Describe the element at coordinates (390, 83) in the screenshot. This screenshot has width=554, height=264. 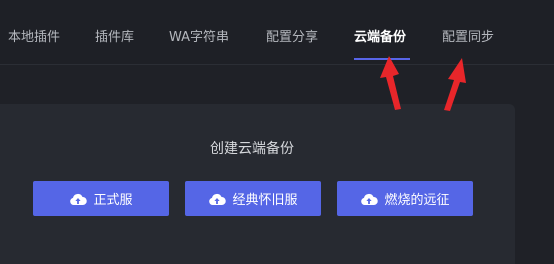
I see `annotation-arrow-cloud-backup` at that location.